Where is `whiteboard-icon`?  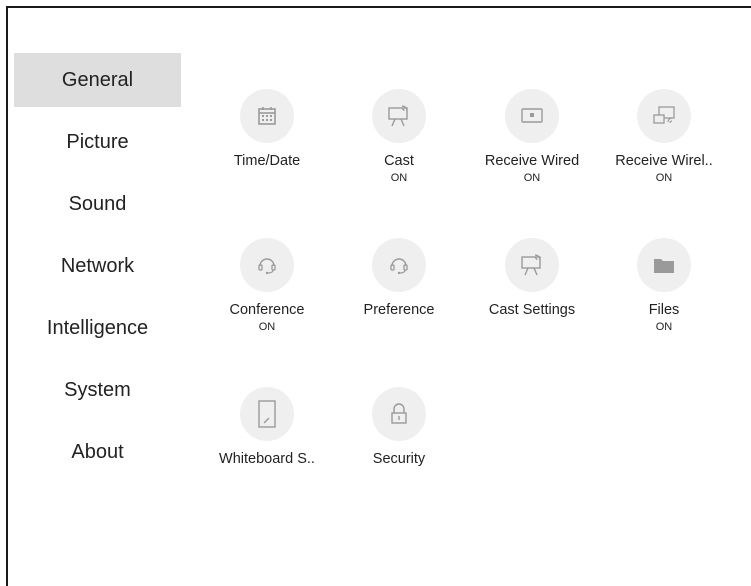
whiteboard-icon is located at coordinates (267, 414).